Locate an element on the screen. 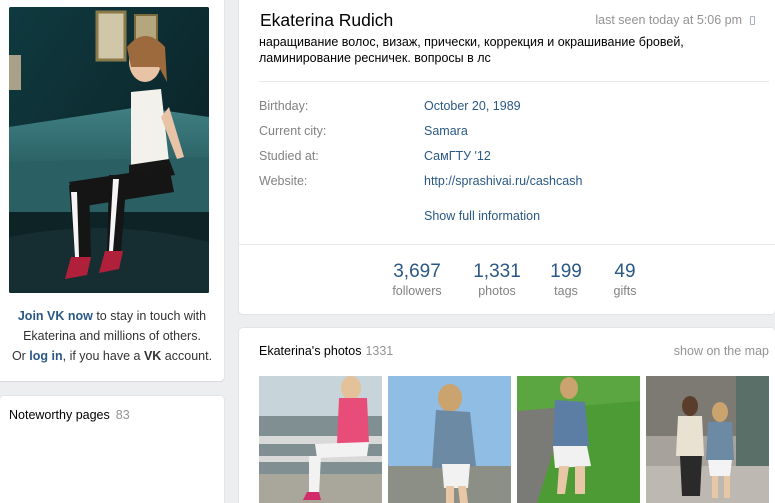 The width and height of the screenshot is (775, 503). counter-number: 49 is located at coordinates (625, 271).